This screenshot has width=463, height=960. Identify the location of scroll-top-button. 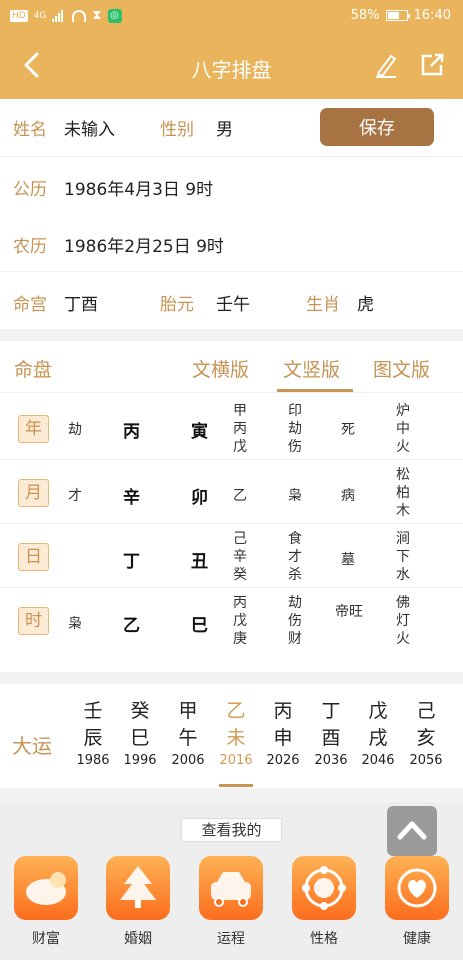
(412, 831).